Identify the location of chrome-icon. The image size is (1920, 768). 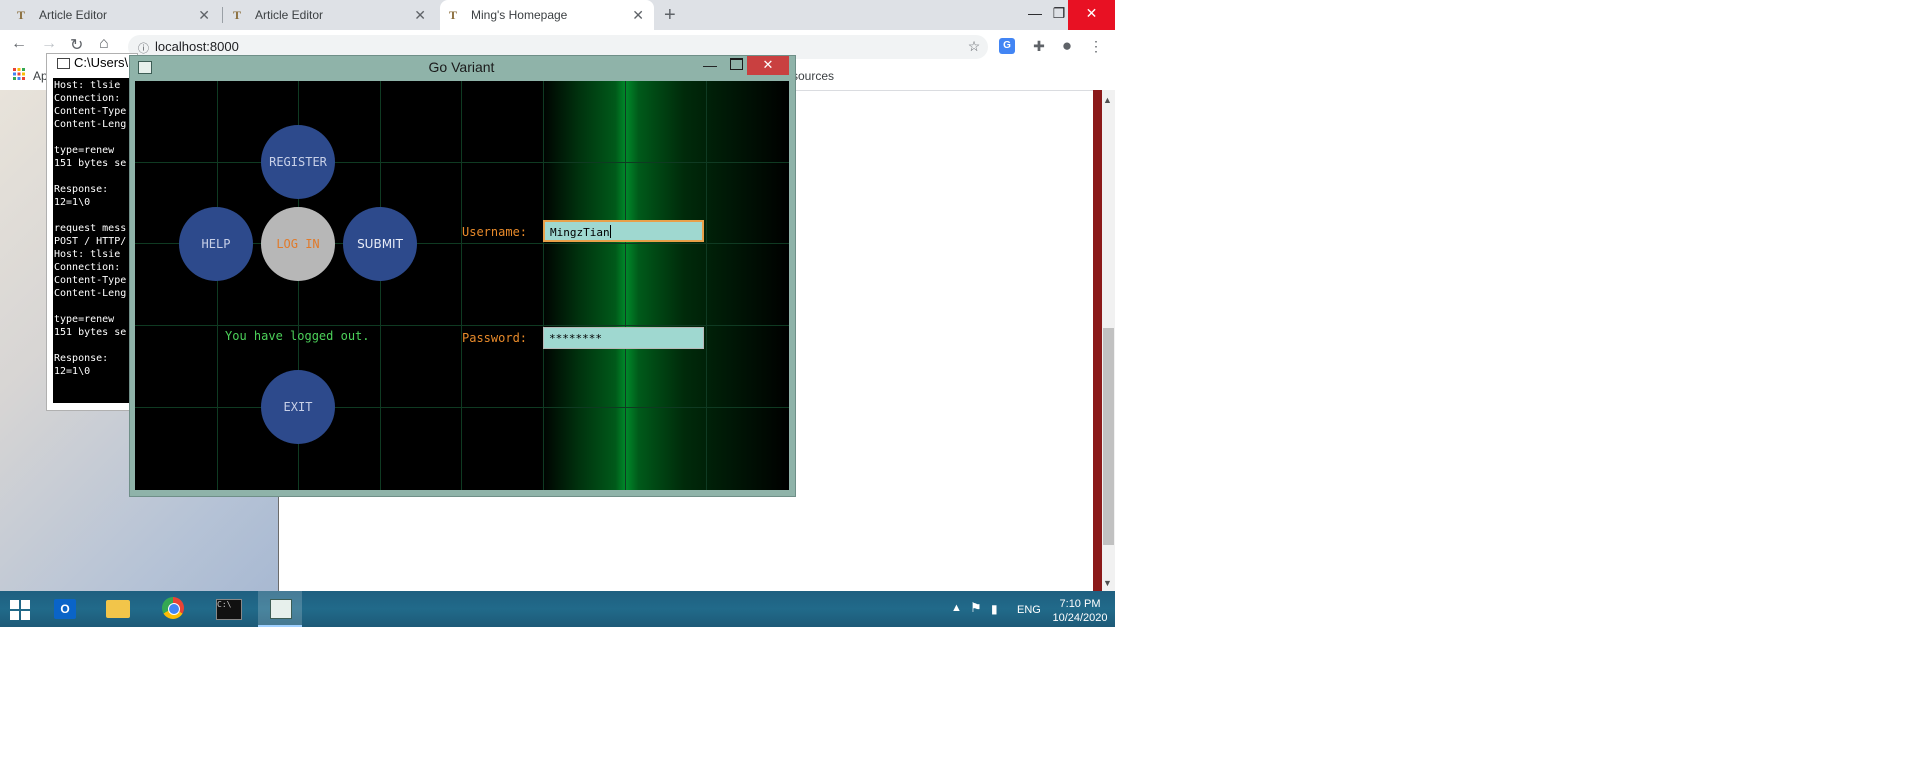
(173, 608).